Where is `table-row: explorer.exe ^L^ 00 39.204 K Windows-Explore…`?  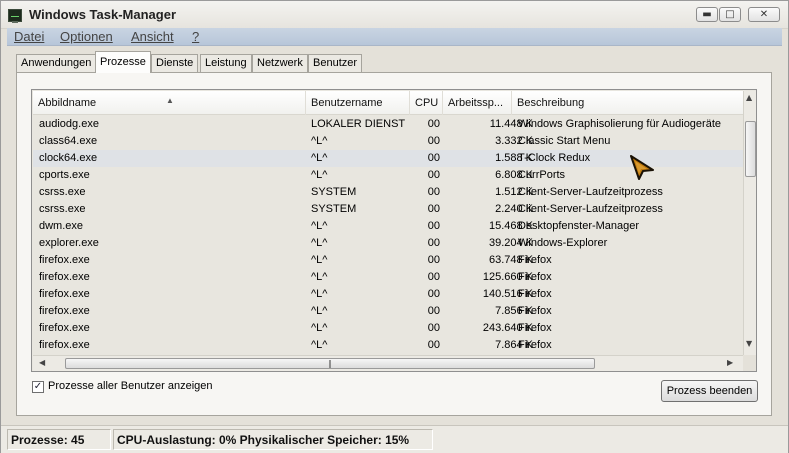
table-row: explorer.exe ^L^ 00 39.204 K Windows-Explore… is located at coordinates (388, 243).